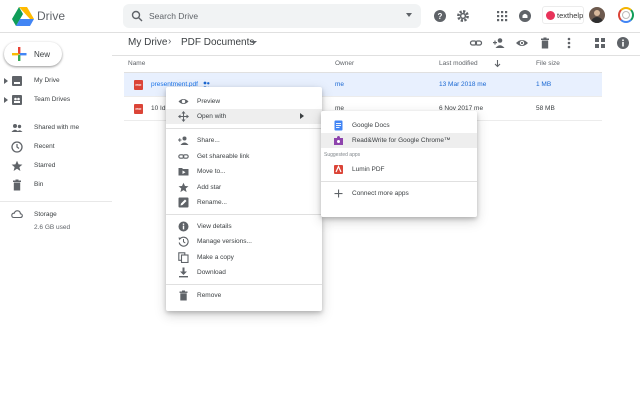 This screenshot has width=640, height=400. Describe the element at coordinates (302, 116) in the screenshot. I see `submenu-arrow-icon` at that location.